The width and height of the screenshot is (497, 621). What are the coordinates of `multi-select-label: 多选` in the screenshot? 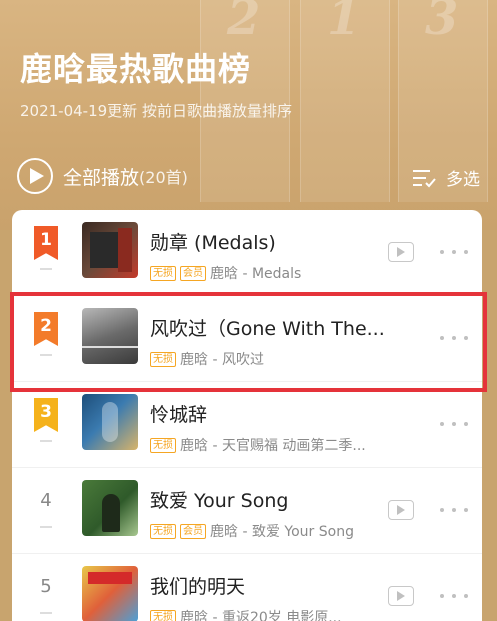 It's located at (463, 180).